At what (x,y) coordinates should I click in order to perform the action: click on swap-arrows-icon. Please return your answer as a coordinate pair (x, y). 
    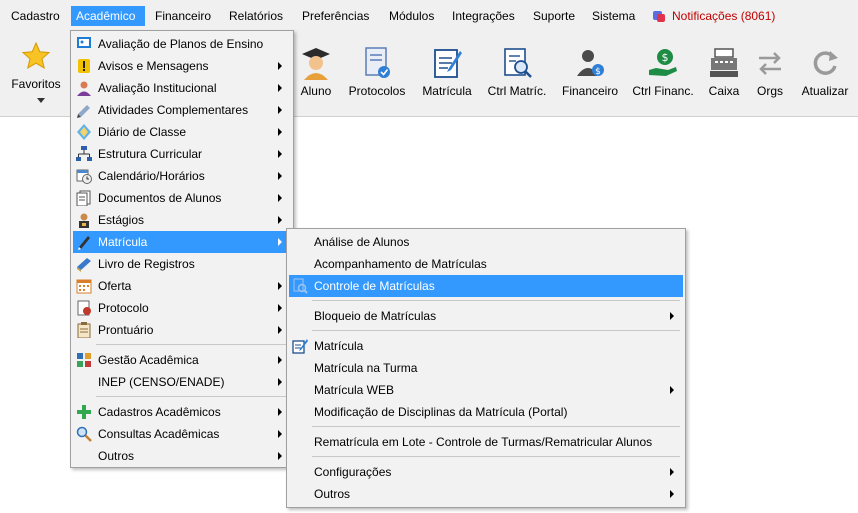
    Looking at the image, I should click on (770, 63).